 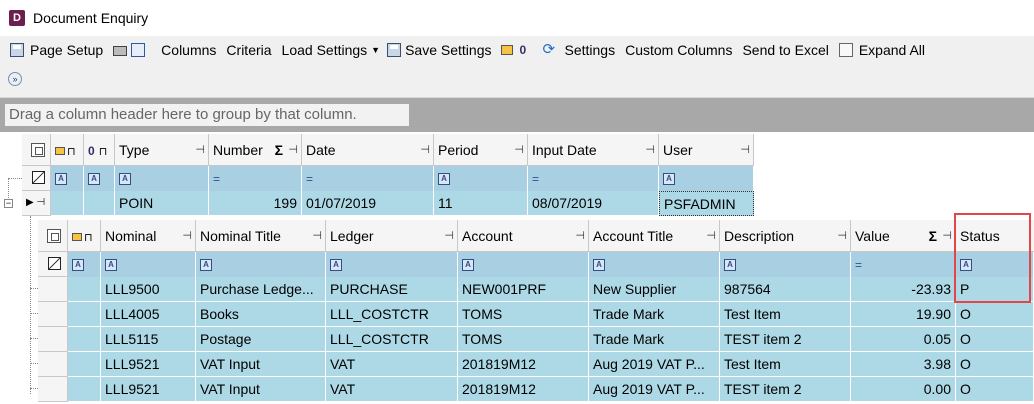 What do you see at coordinates (261, 264) in the screenshot?
I see `detail-filter-nominal-title: A` at bounding box center [261, 264].